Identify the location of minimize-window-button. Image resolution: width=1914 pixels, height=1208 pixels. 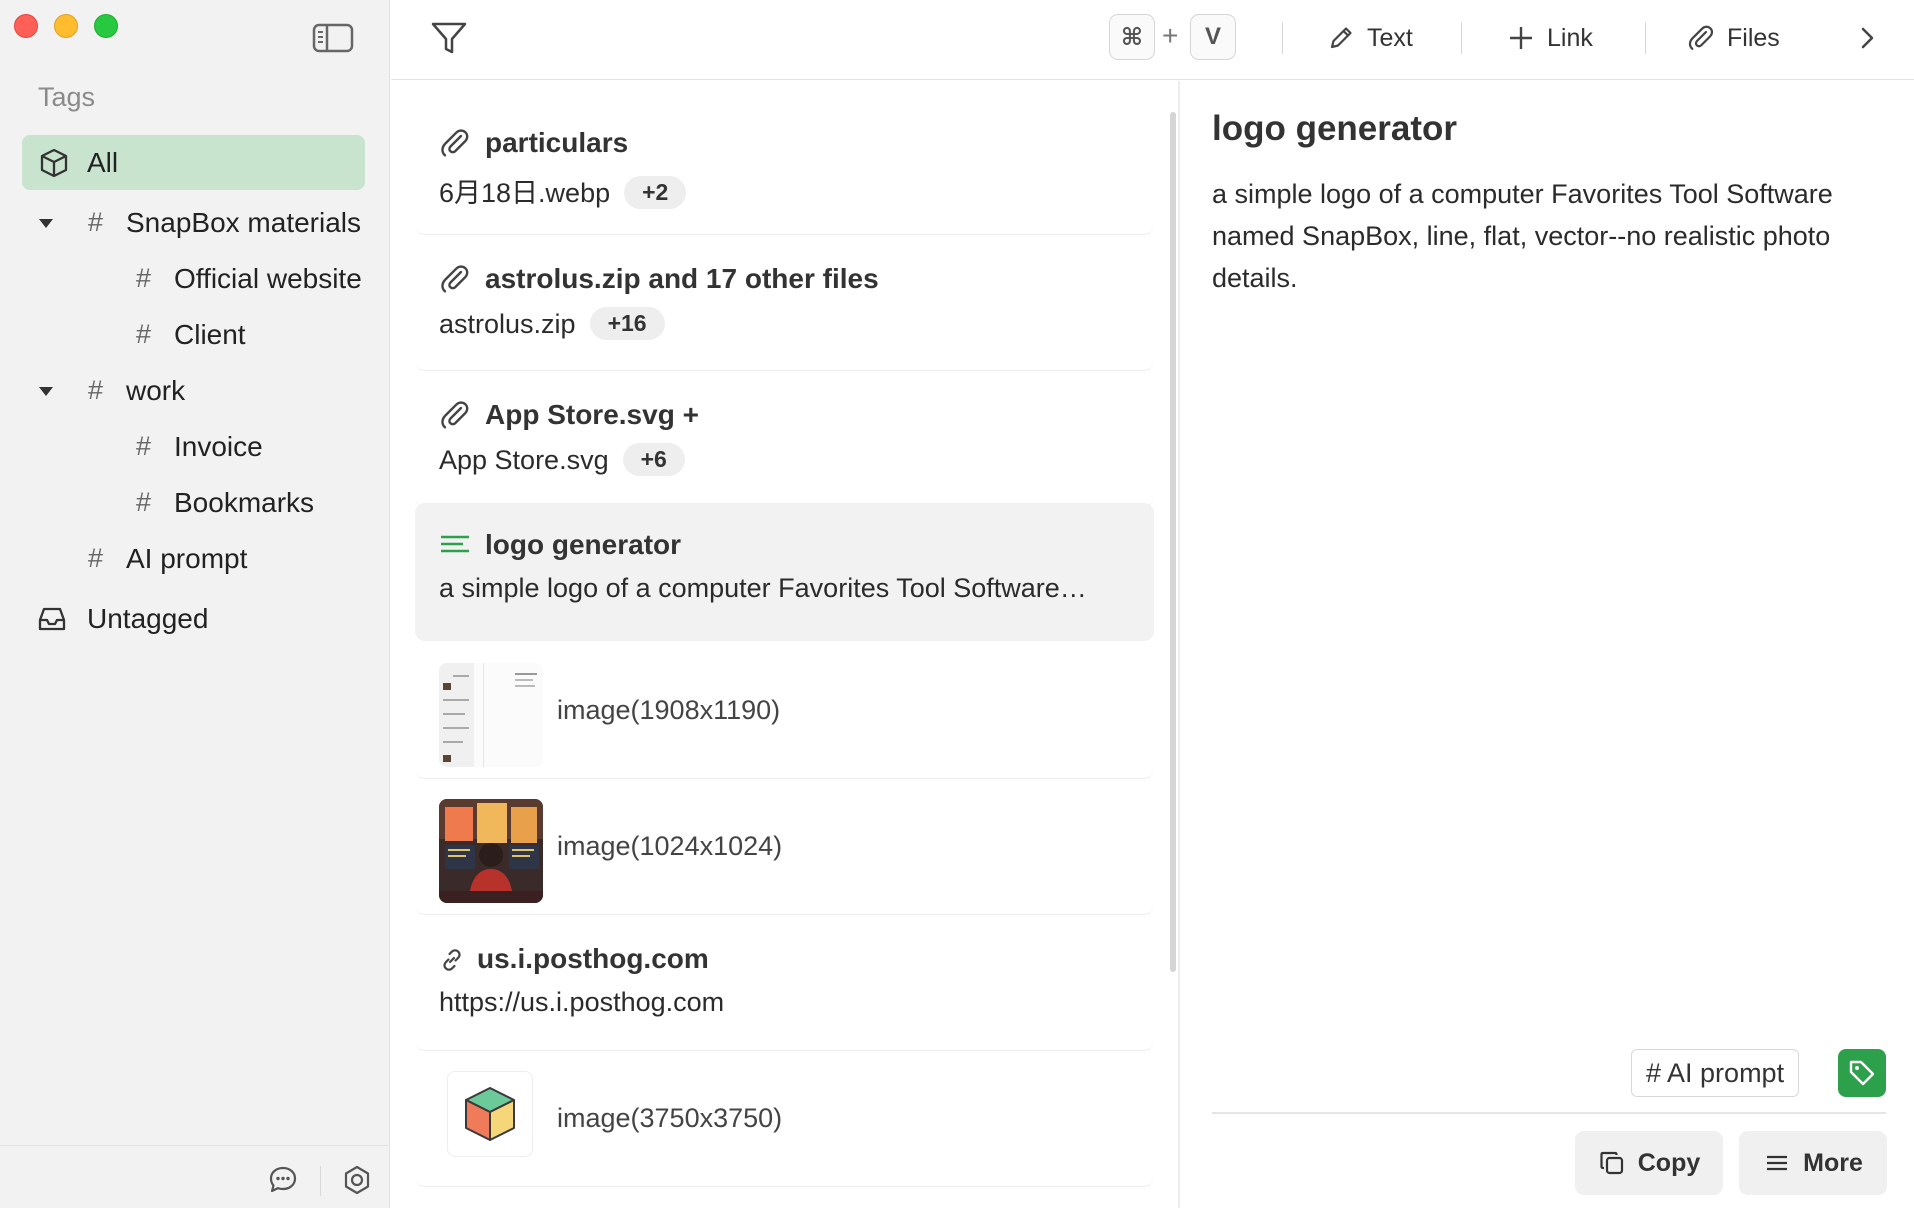
(66, 26).